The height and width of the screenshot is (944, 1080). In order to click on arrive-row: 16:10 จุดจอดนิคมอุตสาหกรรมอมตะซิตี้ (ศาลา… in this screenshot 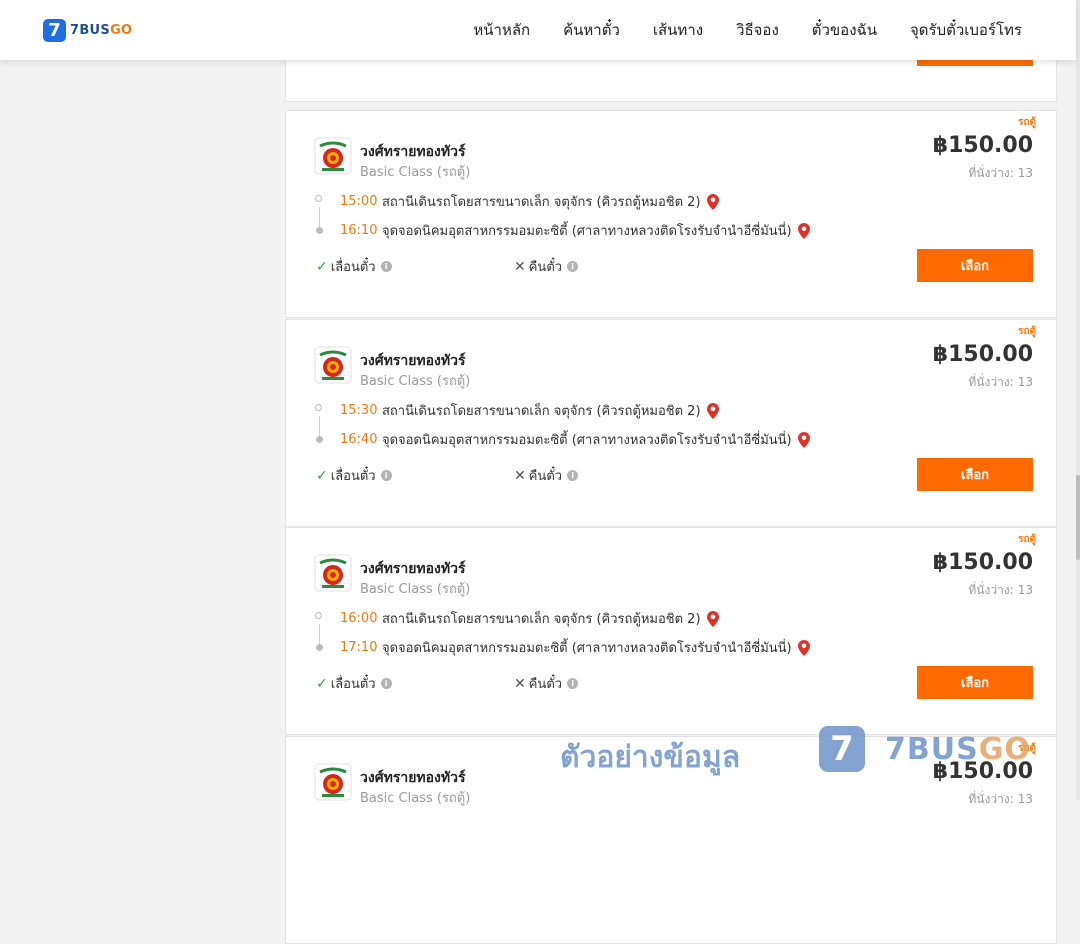, I will do `click(575, 230)`.